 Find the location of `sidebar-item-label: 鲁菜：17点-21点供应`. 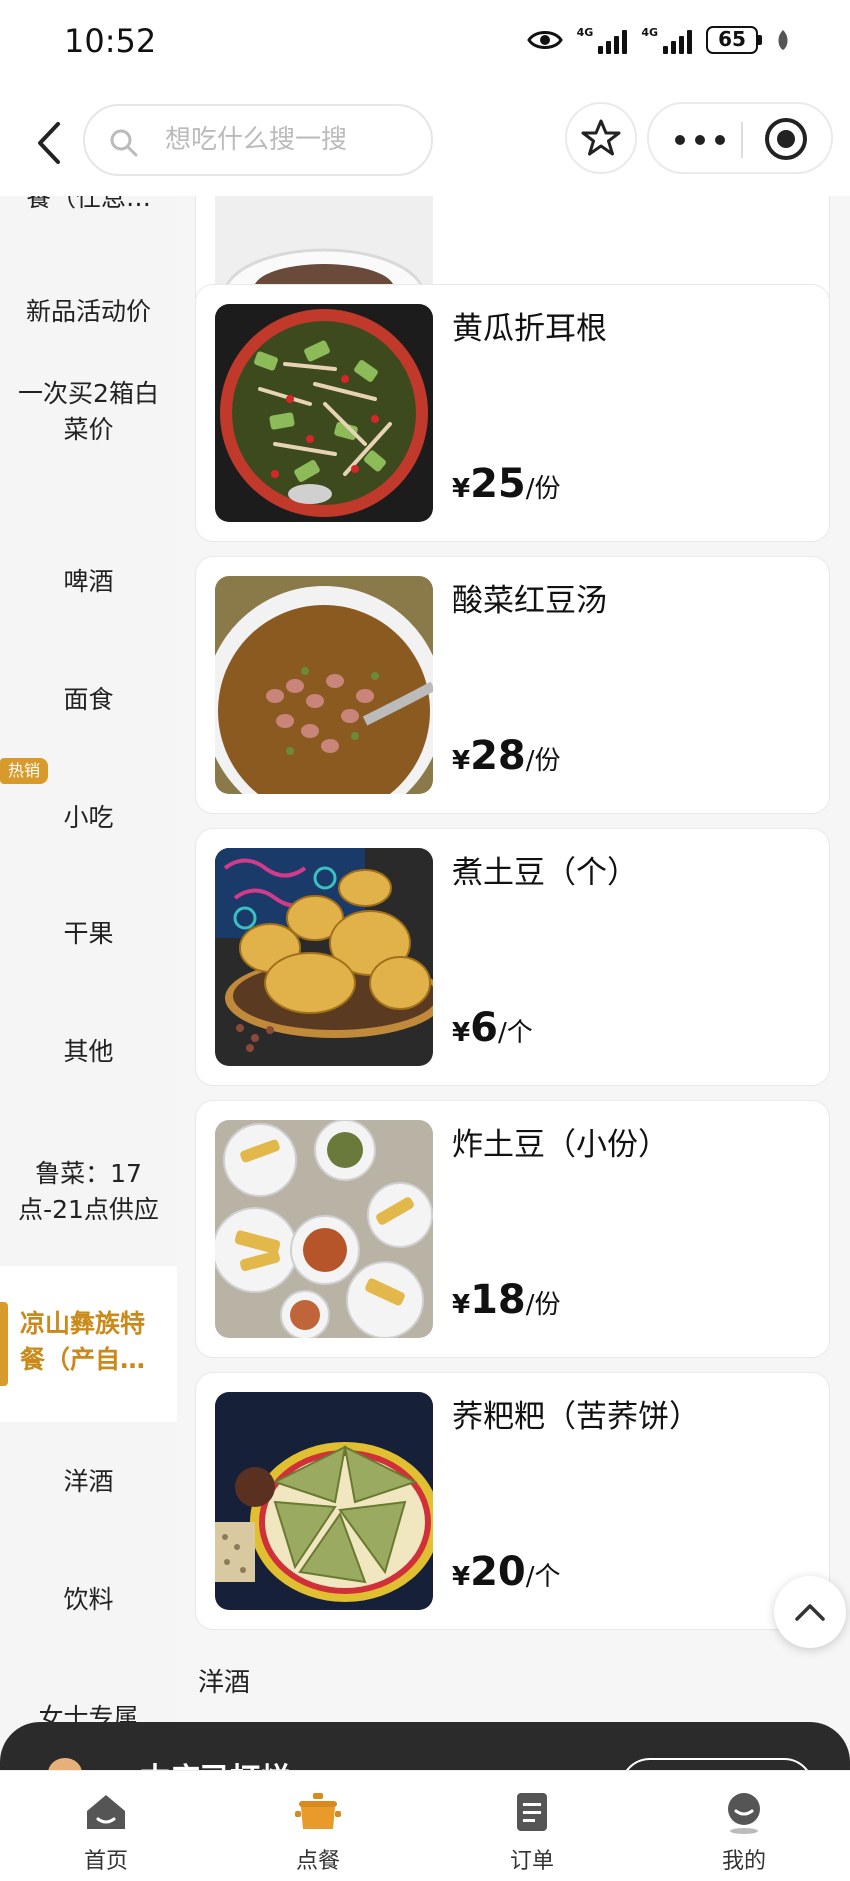

sidebar-item-label: 鲁菜：17点-21点供应 is located at coordinates (88, 1191).